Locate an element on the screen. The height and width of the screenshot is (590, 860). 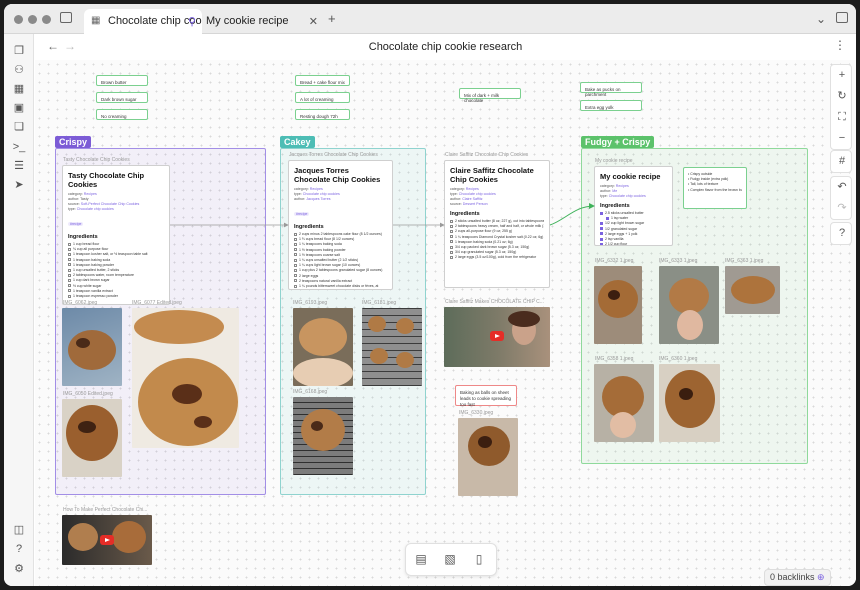
snap-control: # is located at coordinates (841, 161).